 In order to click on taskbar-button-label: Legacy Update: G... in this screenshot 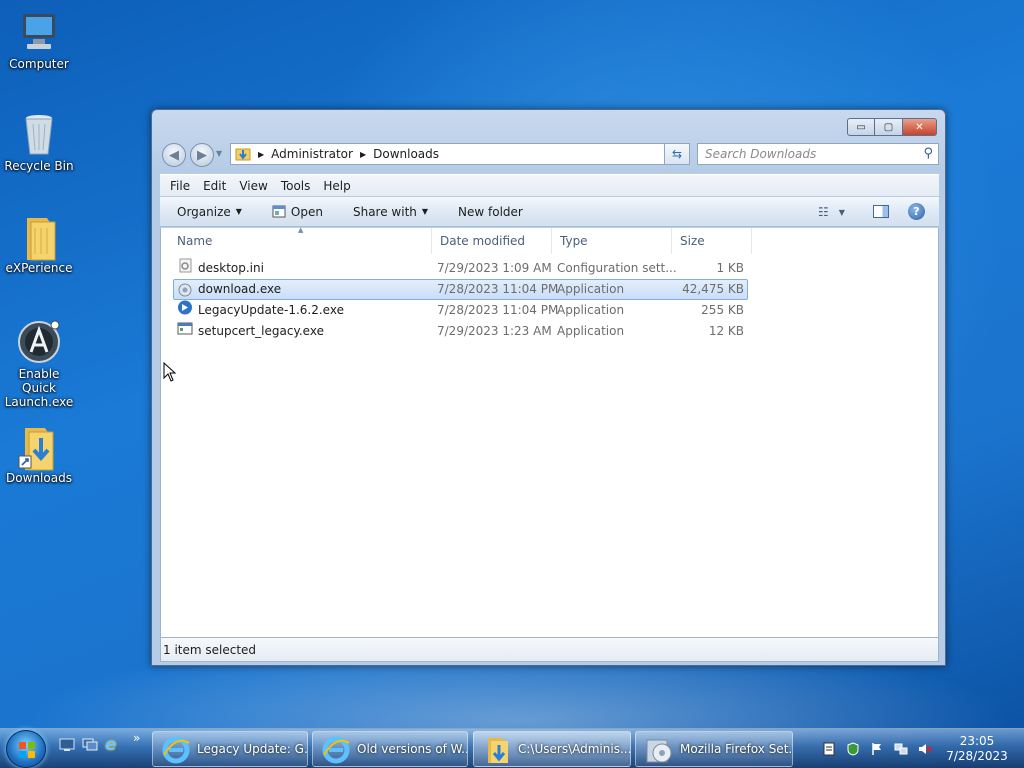, I will do `click(252, 749)`.